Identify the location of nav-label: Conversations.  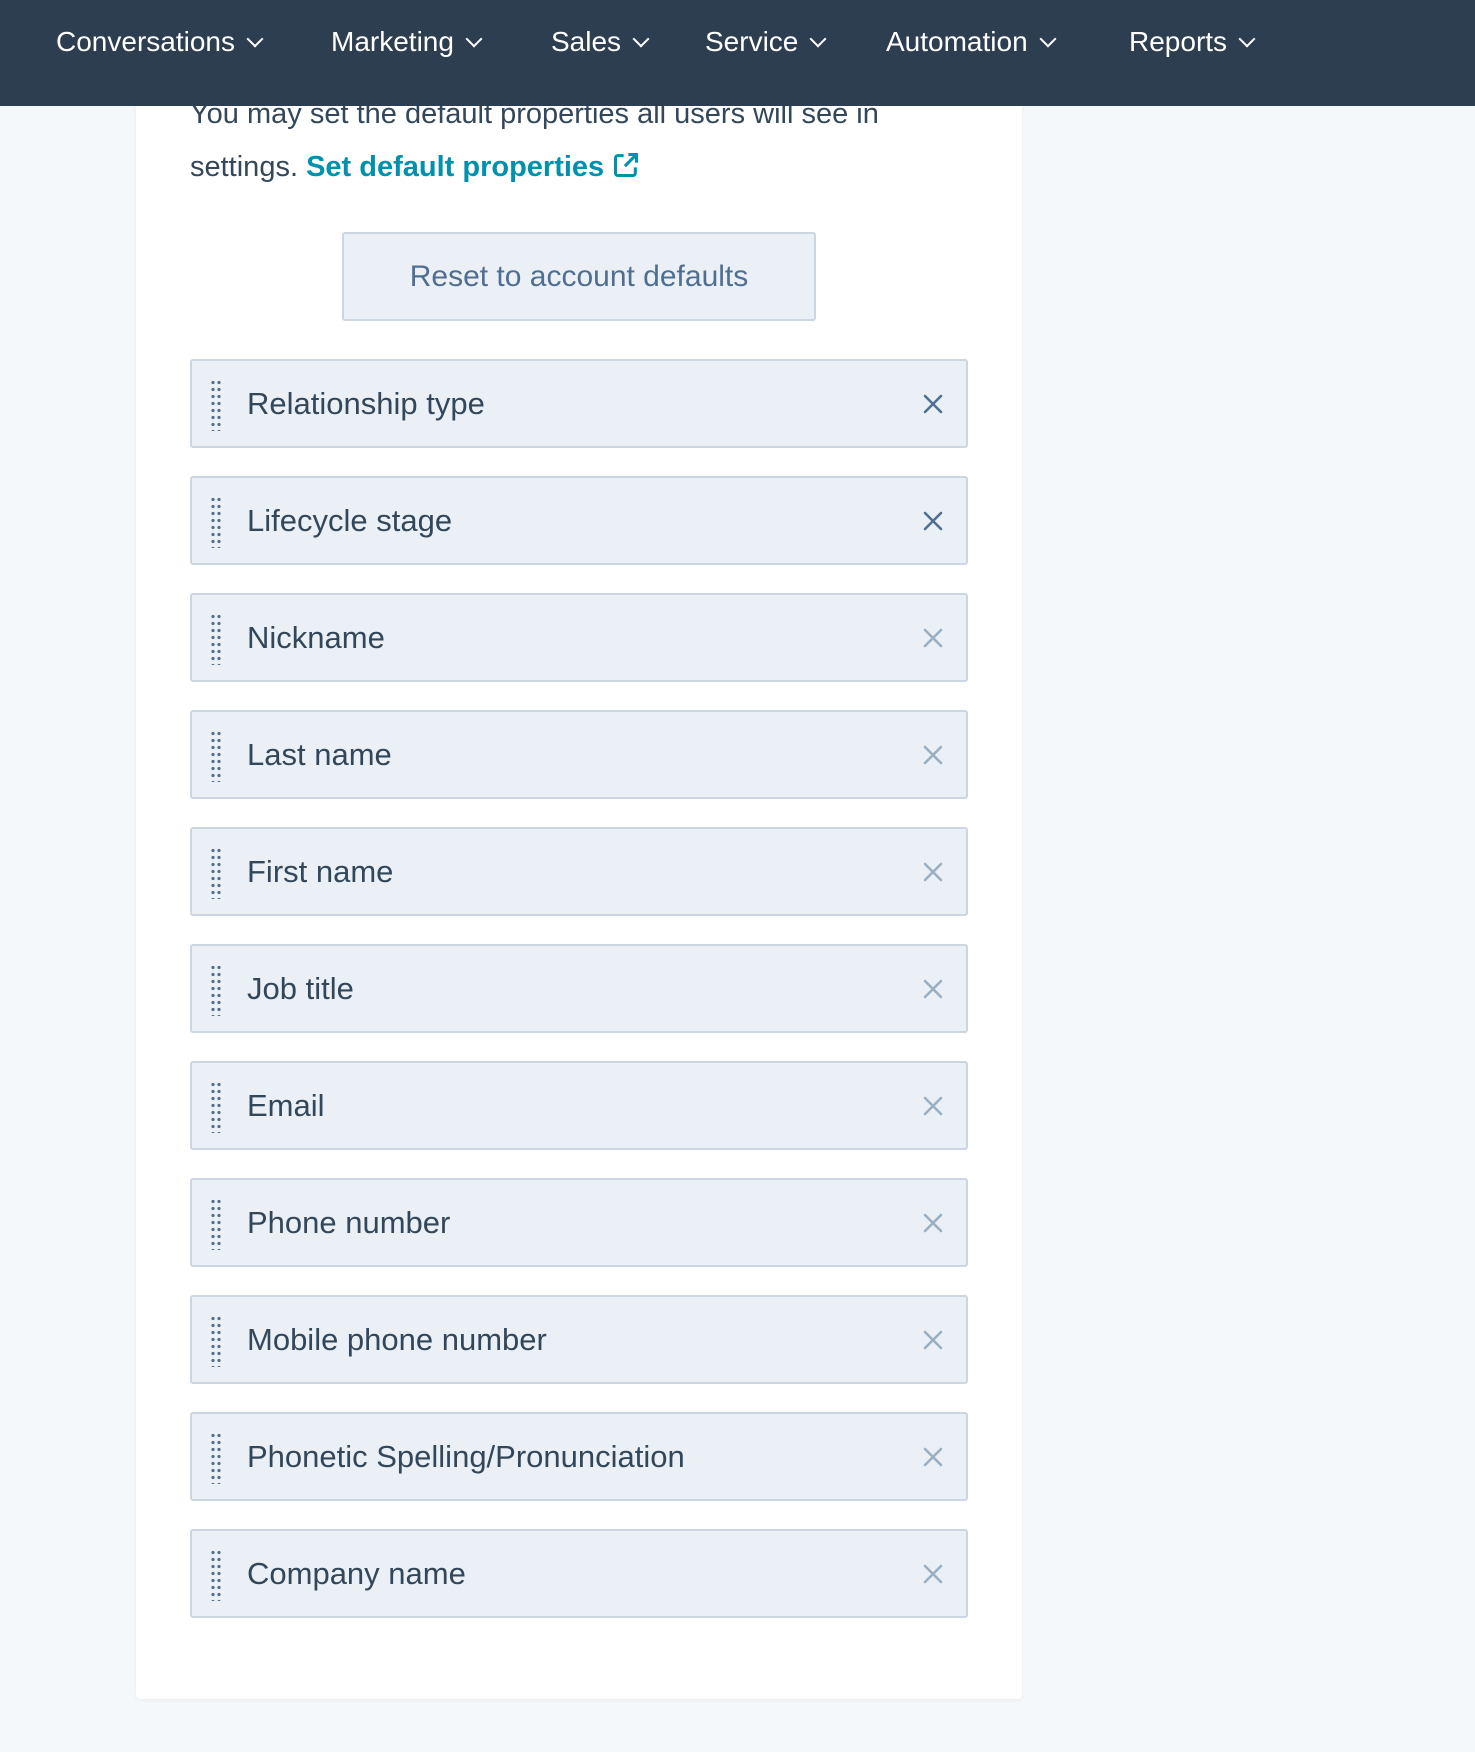
(145, 41).